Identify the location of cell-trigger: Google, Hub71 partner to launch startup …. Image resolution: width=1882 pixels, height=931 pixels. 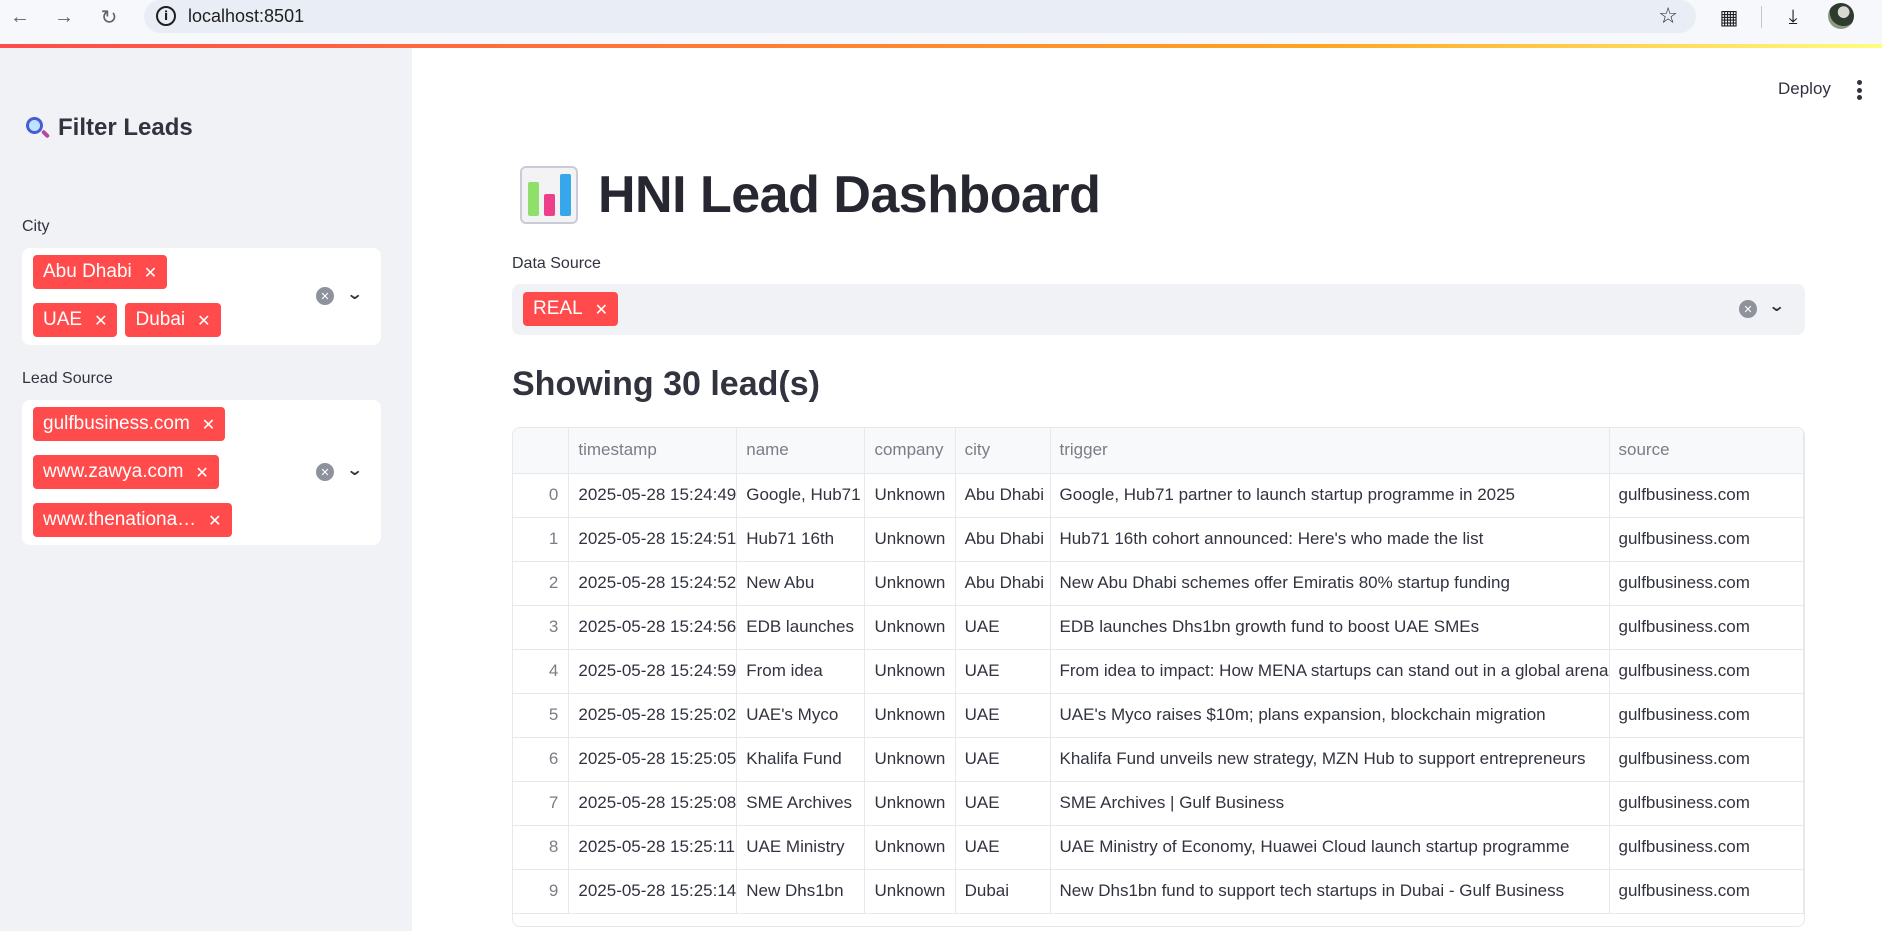
(1330, 495).